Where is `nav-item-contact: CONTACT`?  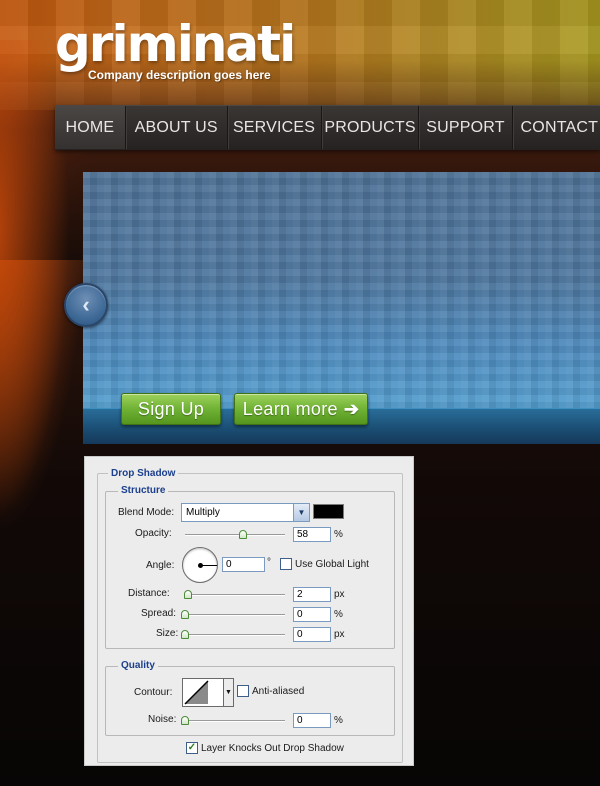 nav-item-contact: CONTACT is located at coordinates (556, 127).